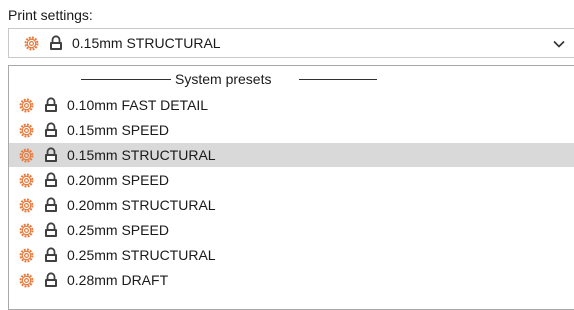 The height and width of the screenshot is (310, 574). I want to click on group-header-system-presets: System presets, so click(291, 79).